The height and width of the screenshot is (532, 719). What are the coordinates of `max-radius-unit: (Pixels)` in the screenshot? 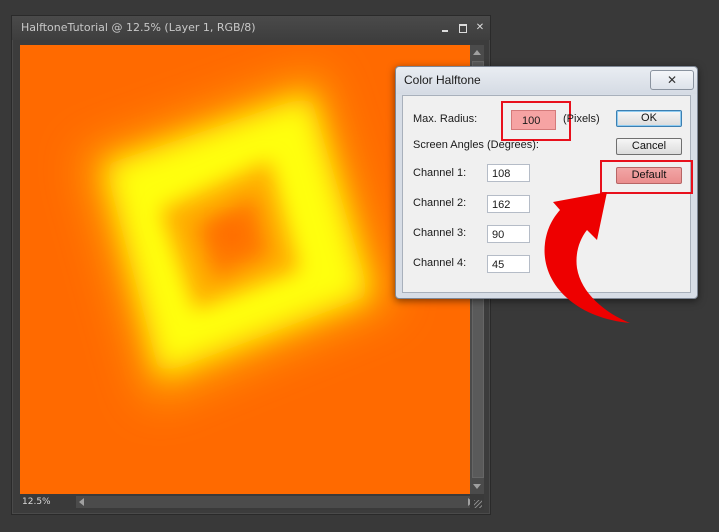 It's located at (581, 119).